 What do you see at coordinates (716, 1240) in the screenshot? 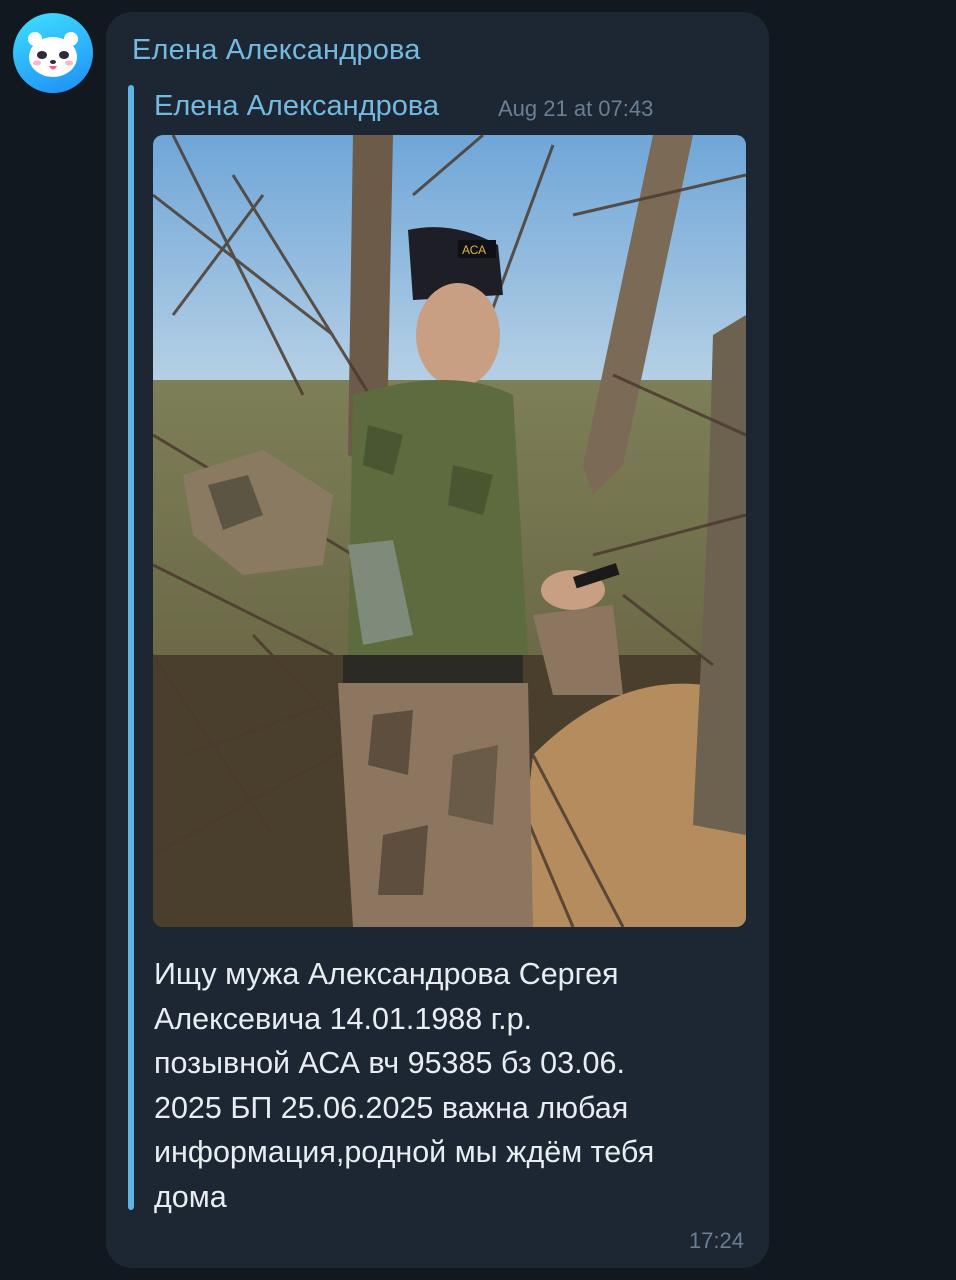
I see `message-time: 17:24` at bounding box center [716, 1240].